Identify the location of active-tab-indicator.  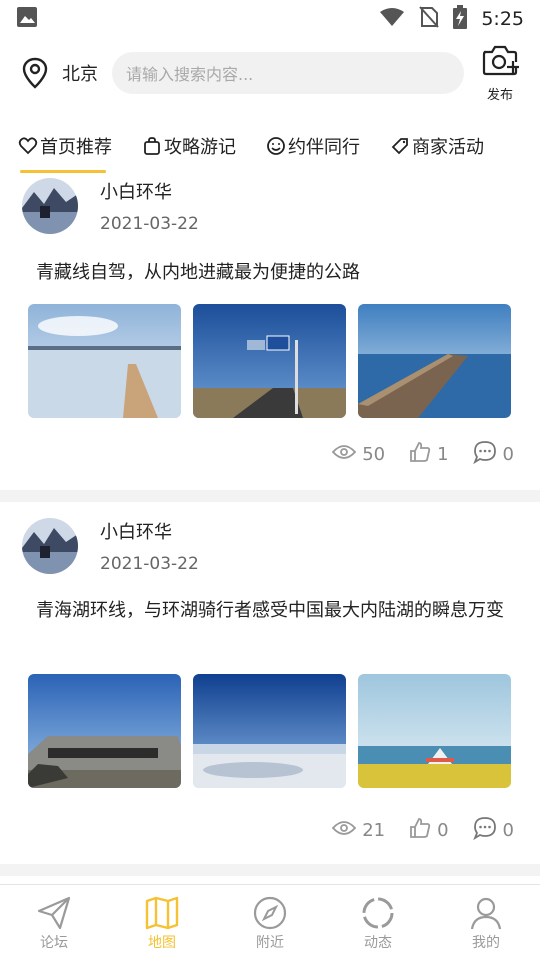
(63, 171).